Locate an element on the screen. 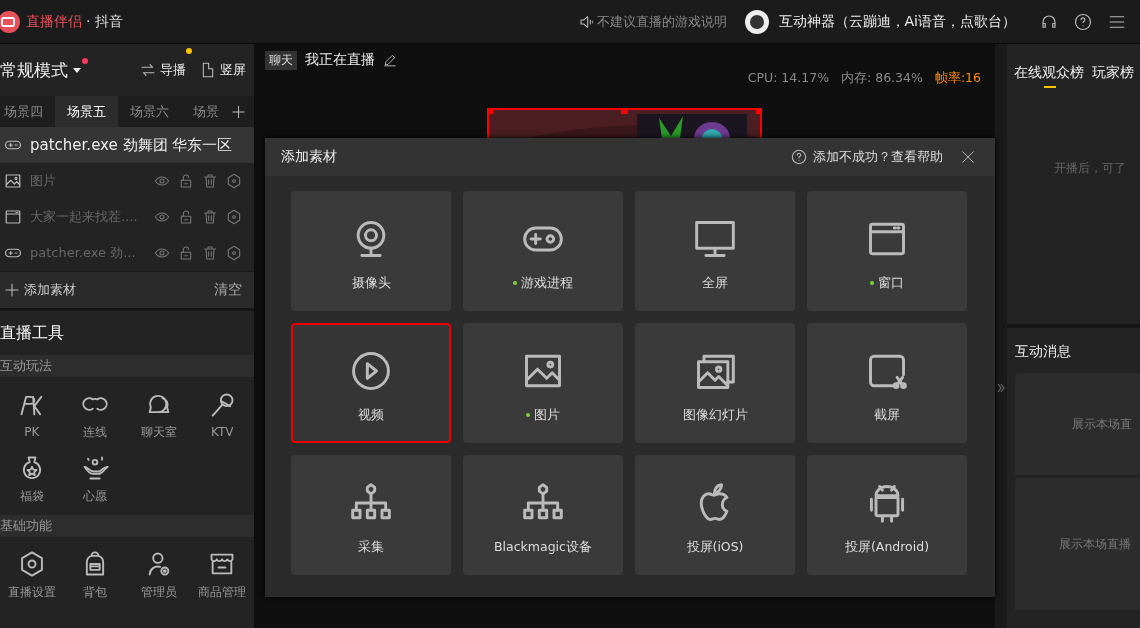 The height and width of the screenshot is (628, 1140). tool-button: 商品管理 is located at coordinates (222, 575).